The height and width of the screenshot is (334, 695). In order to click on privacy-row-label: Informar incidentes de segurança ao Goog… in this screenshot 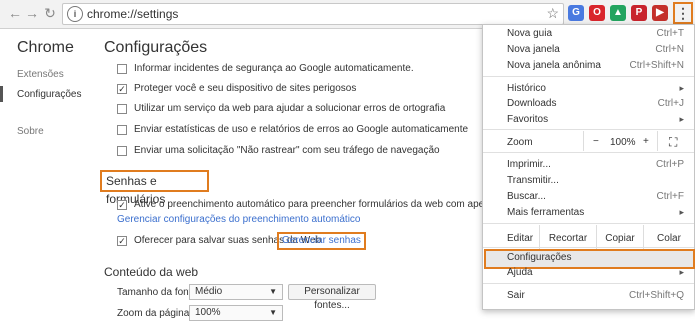, I will do `click(274, 68)`.